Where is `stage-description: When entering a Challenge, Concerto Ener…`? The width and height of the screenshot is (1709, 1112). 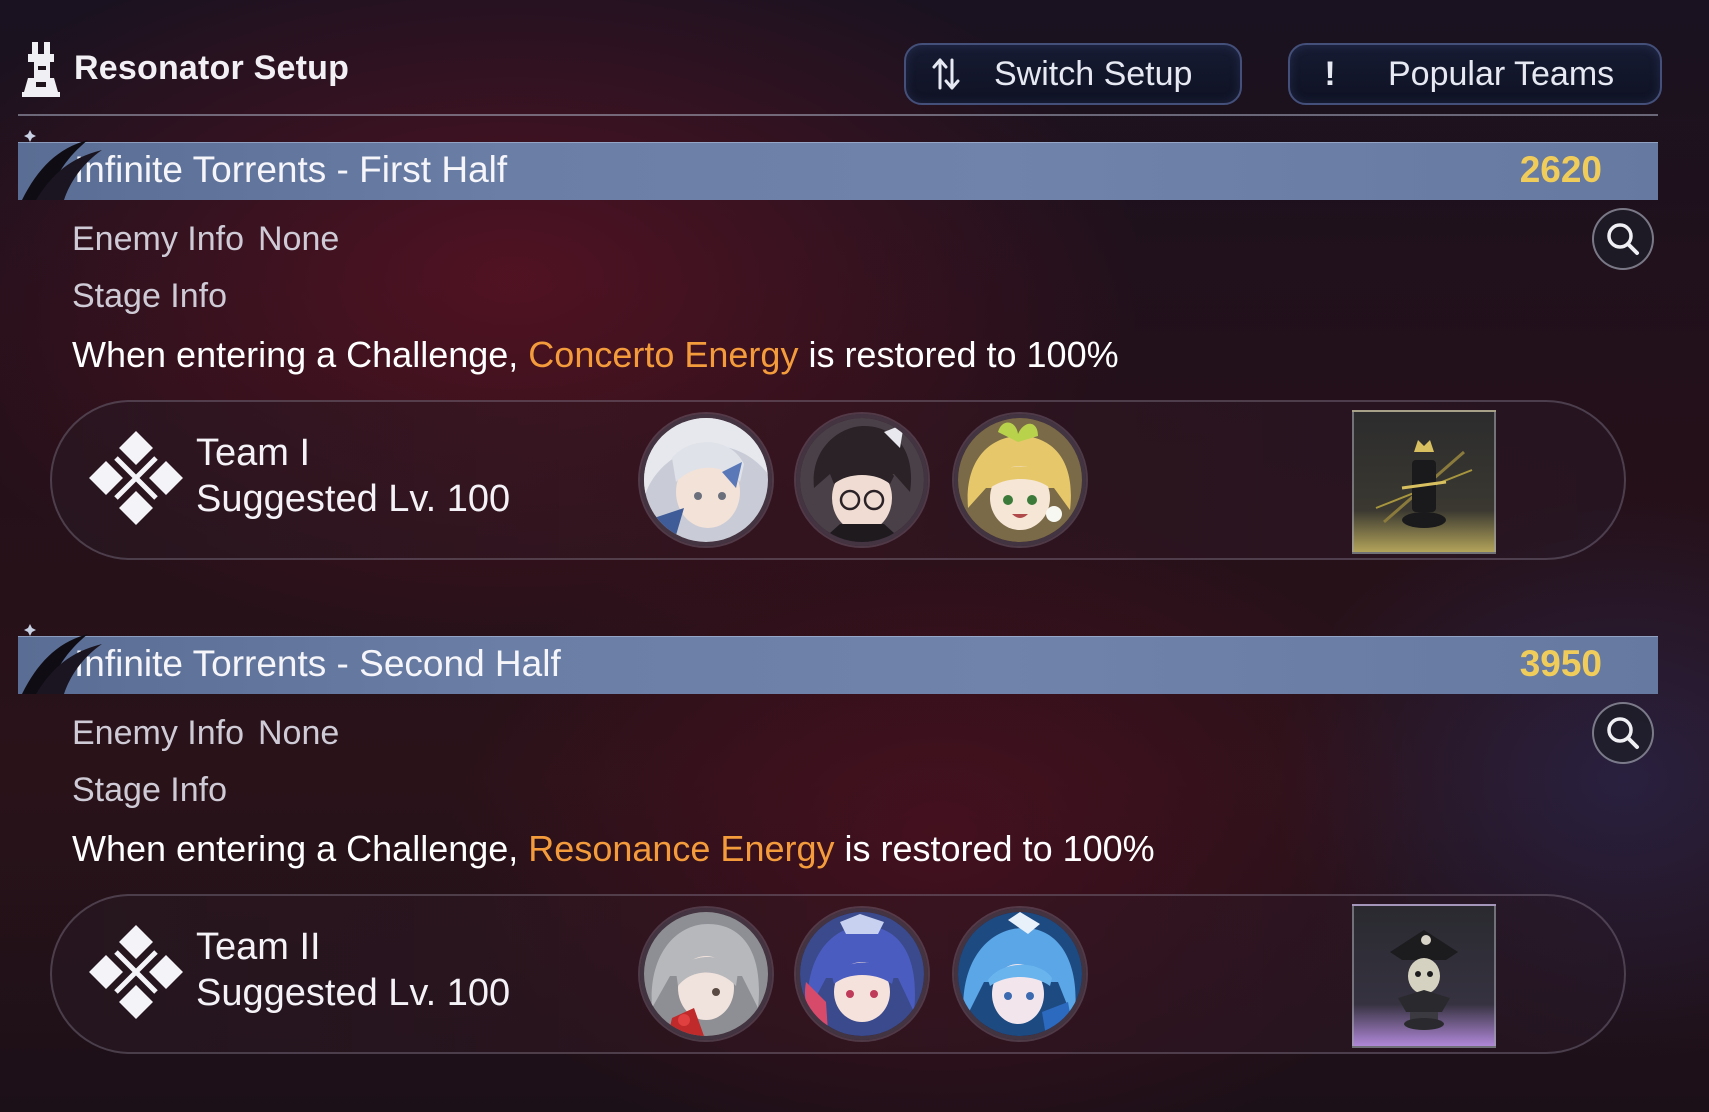 stage-description: When entering a Challenge, Concerto Ener… is located at coordinates (595, 355).